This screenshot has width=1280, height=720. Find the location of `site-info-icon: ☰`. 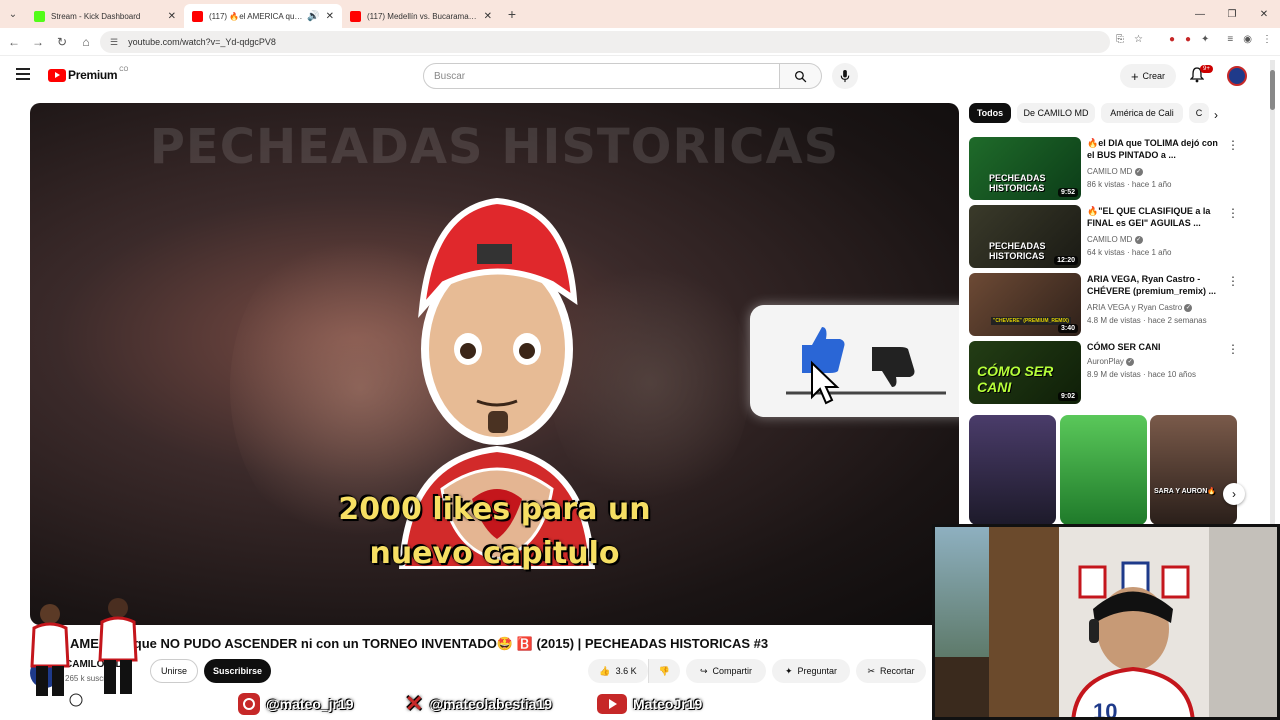

site-info-icon: ☰ is located at coordinates (114, 42).